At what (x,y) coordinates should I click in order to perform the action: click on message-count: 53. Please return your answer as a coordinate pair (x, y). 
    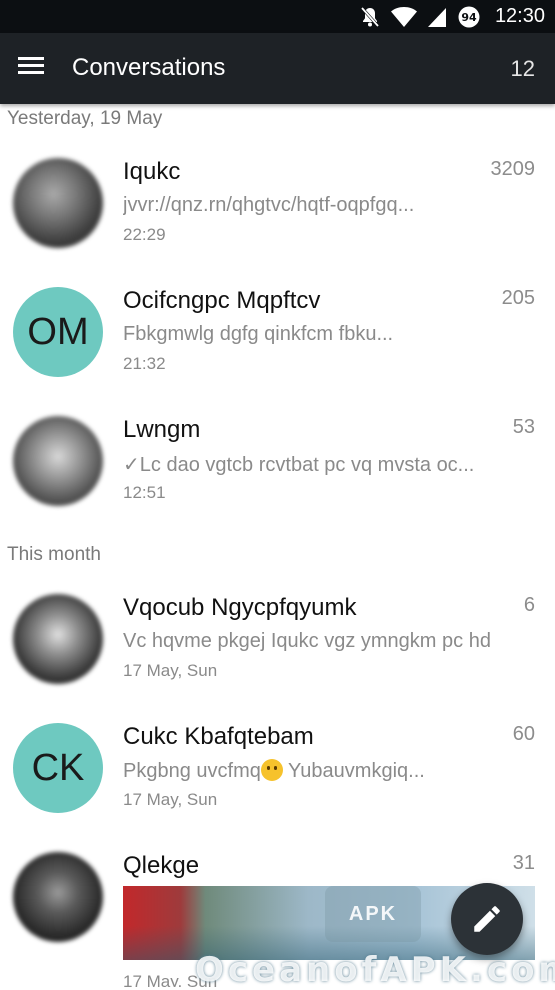
    Looking at the image, I should click on (523, 427).